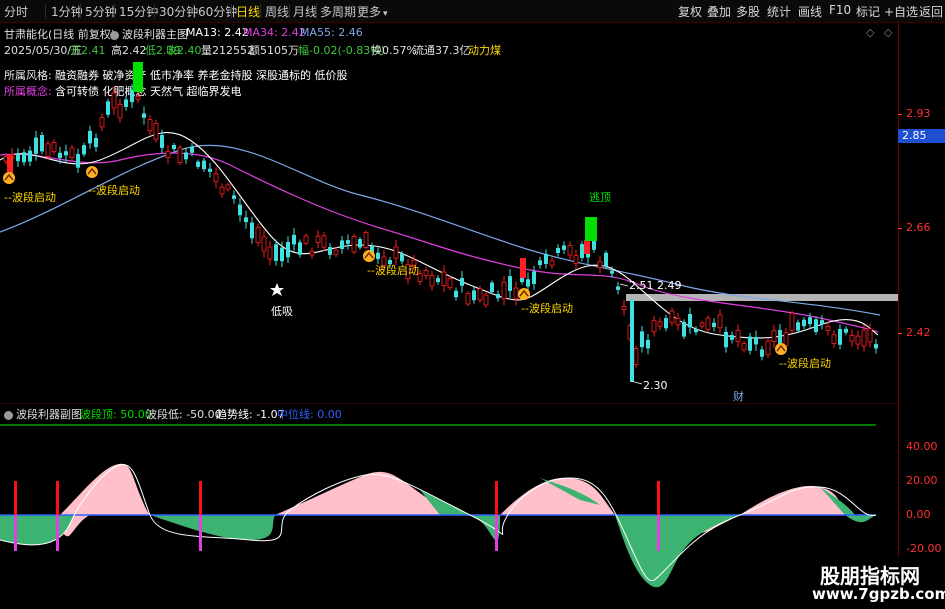 This screenshot has height=609, width=945. What do you see at coordinates (878, 594) in the screenshot?
I see `watermark-url: www.7gpzb.com` at bounding box center [878, 594].